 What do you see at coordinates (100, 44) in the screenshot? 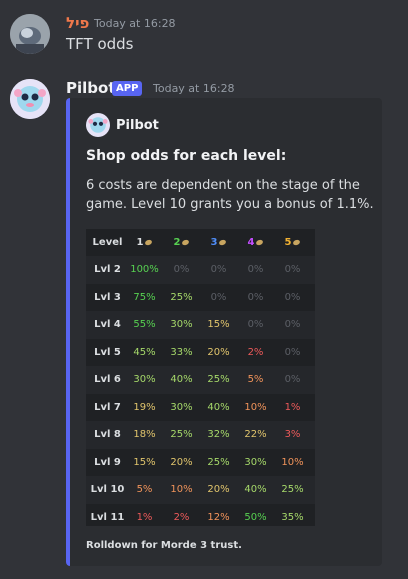
I see `message-text: TFT odds` at bounding box center [100, 44].